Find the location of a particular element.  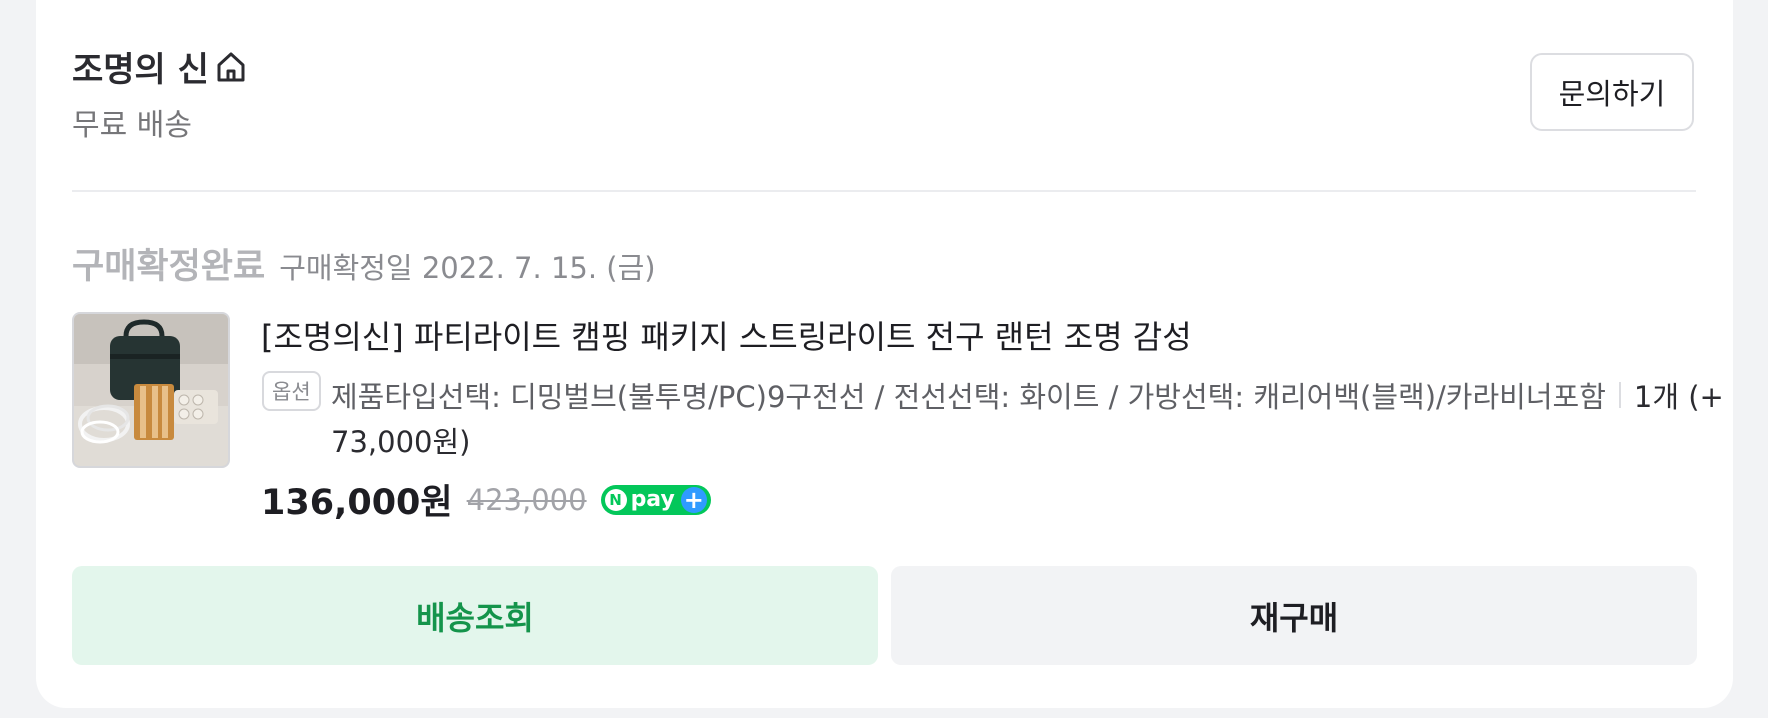

option-price: 73,000원) is located at coordinates (401, 442).